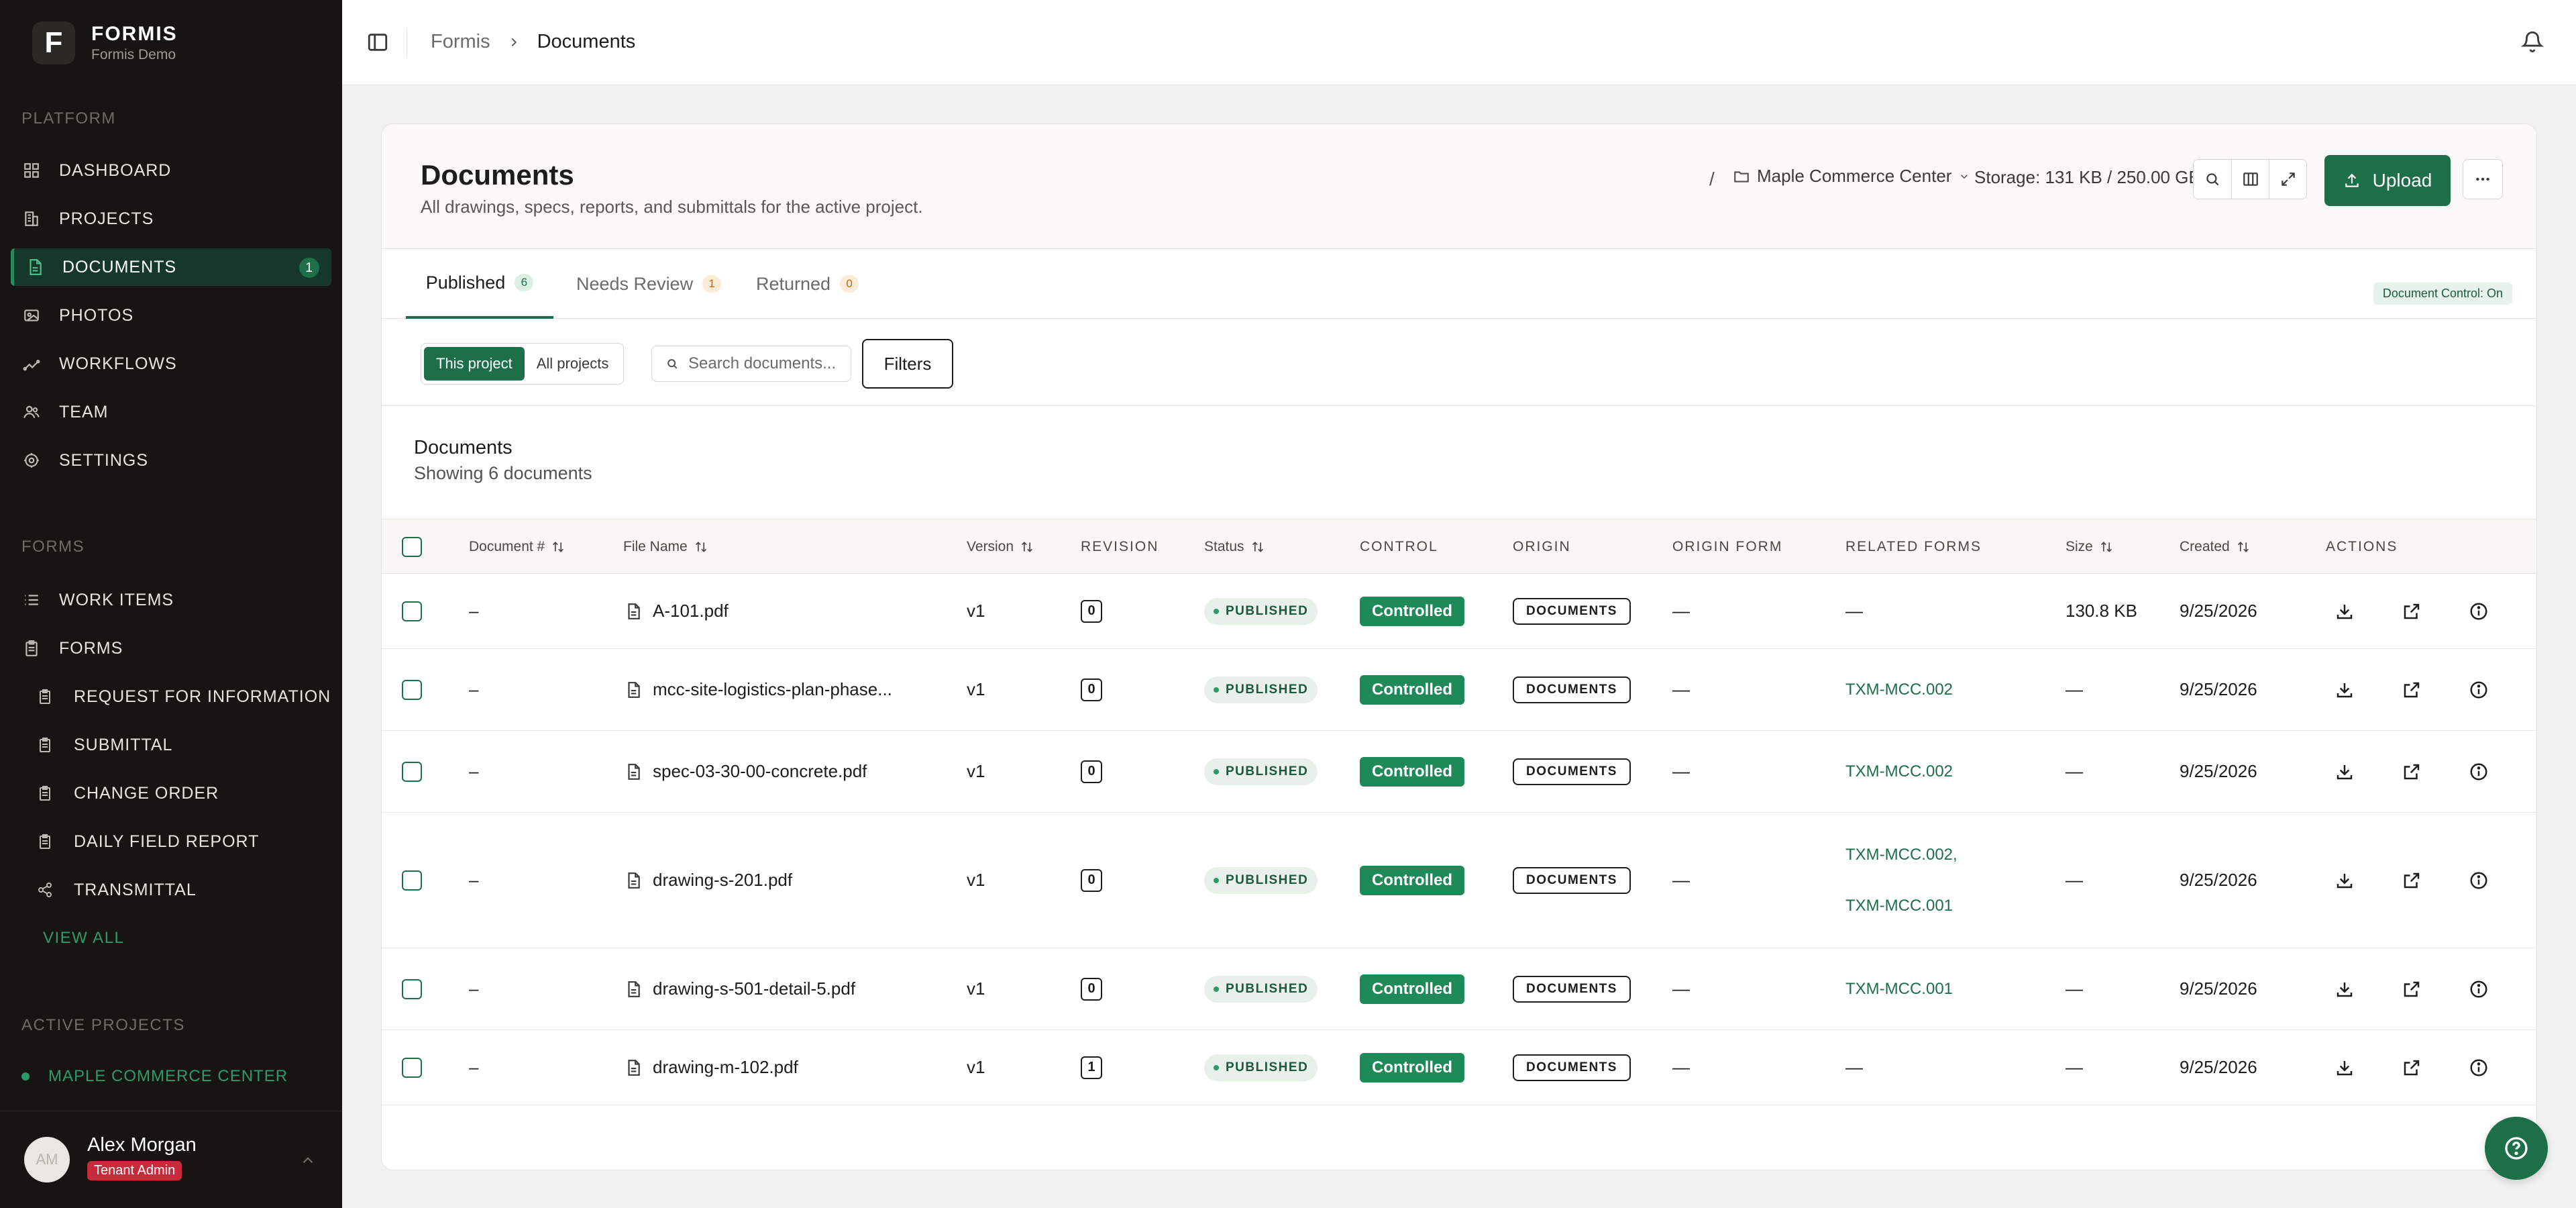  What do you see at coordinates (2516, 1148) in the screenshot?
I see `help-button` at bounding box center [2516, 1148].